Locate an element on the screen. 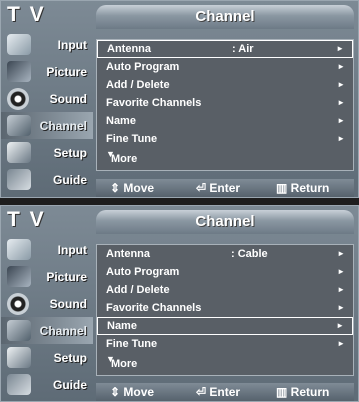 The width and height of the screenshot is (359, 402). menu-item-antenna: Antenna : Cable ► is located at coordinates (225, 254).